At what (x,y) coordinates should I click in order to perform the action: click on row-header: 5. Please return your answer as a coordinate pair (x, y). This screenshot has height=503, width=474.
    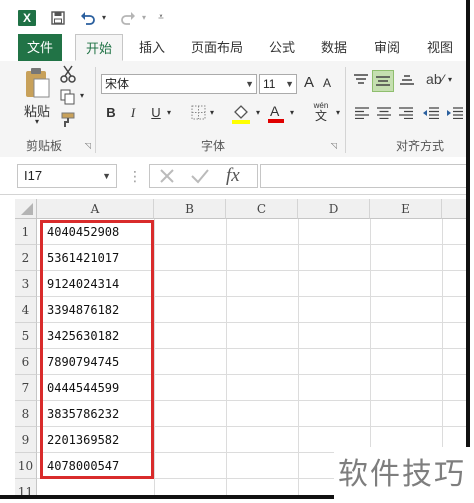
    Looking at the image, I should click on (26, 336).